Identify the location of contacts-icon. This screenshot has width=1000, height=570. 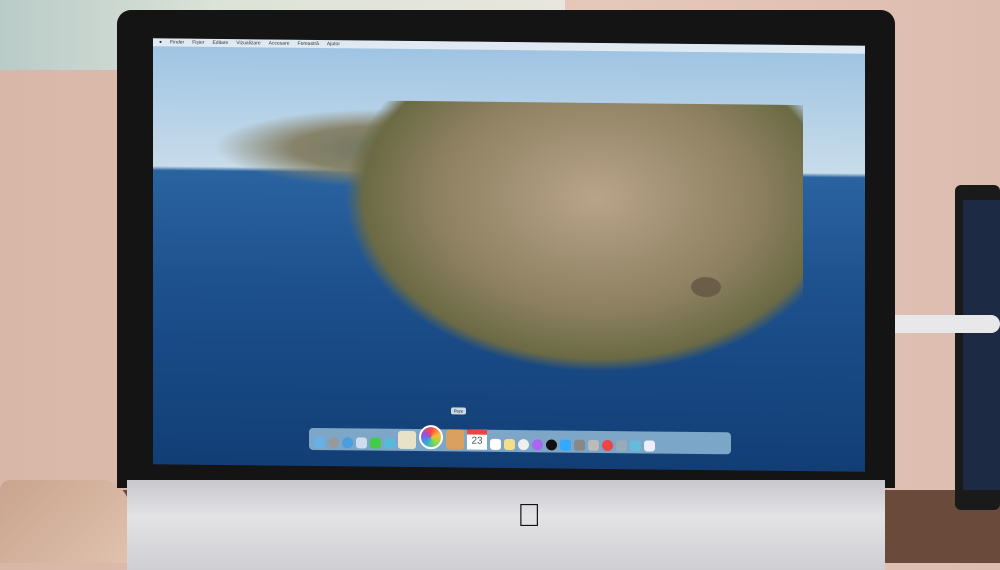
(455, 439).